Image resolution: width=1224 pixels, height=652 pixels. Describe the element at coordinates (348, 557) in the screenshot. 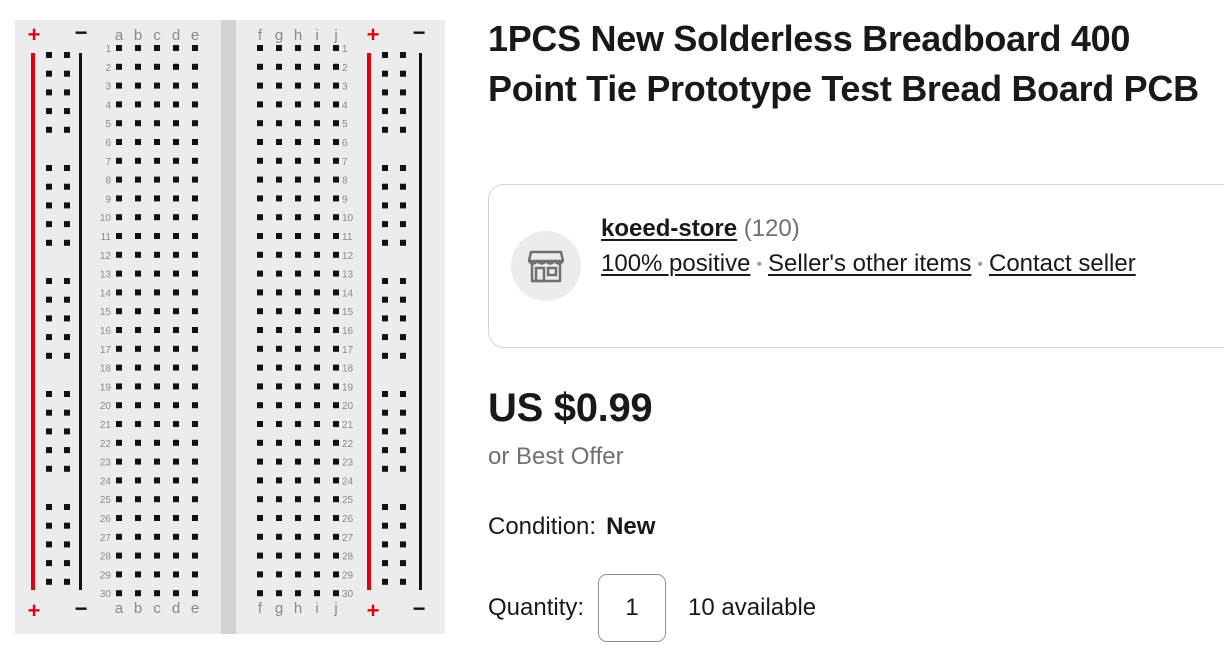

I see `row-number-right: 28` at that location.